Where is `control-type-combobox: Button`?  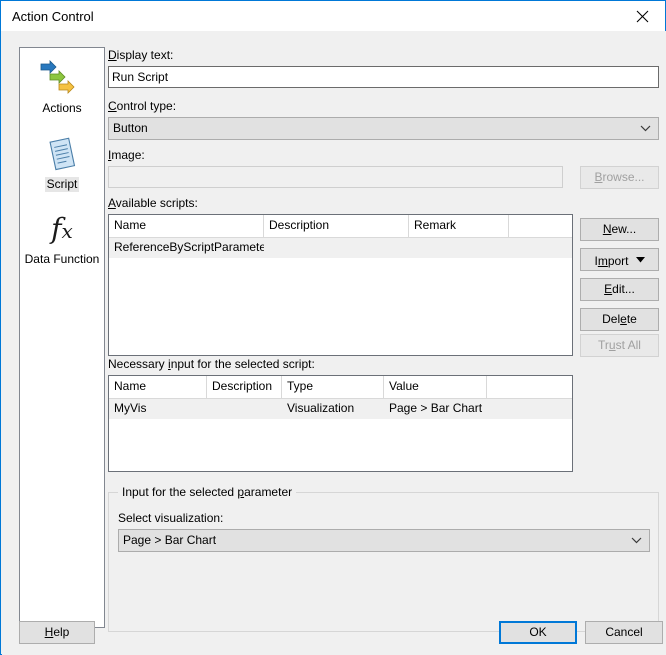
control-type-combobox: Button is located at coordinates (383, 128).